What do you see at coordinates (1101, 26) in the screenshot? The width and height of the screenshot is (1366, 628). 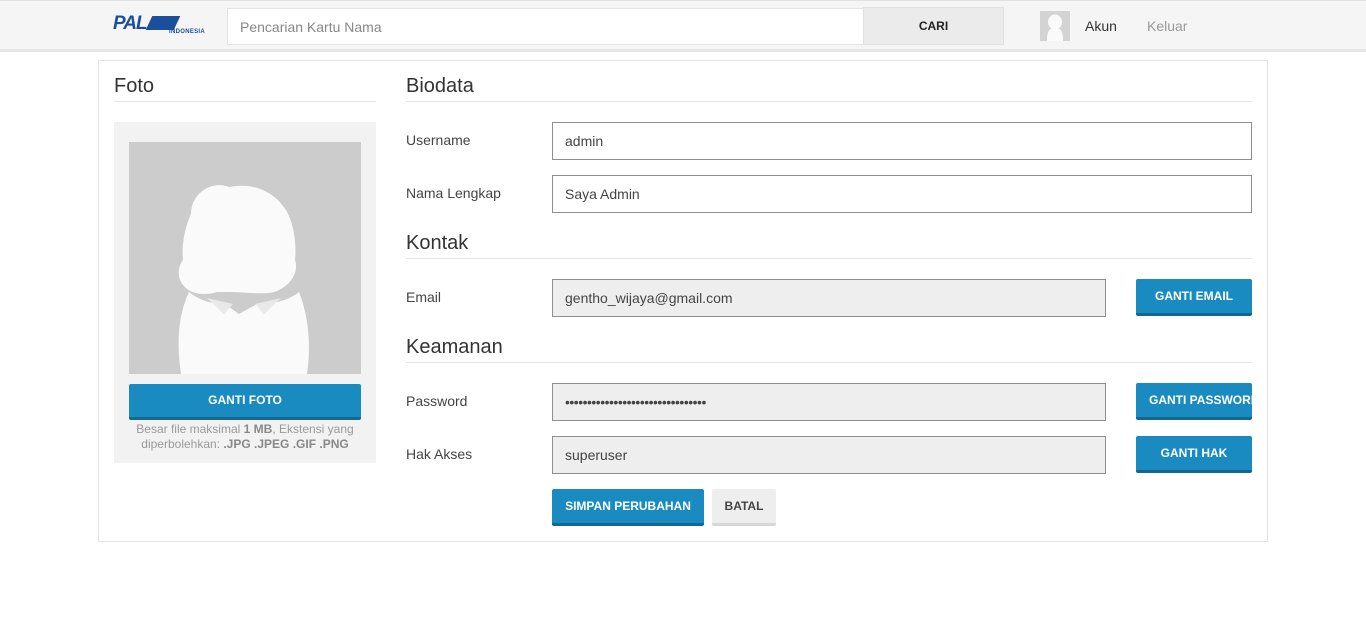 I see `account-link: Akun` at bounding box center [1101, 26].